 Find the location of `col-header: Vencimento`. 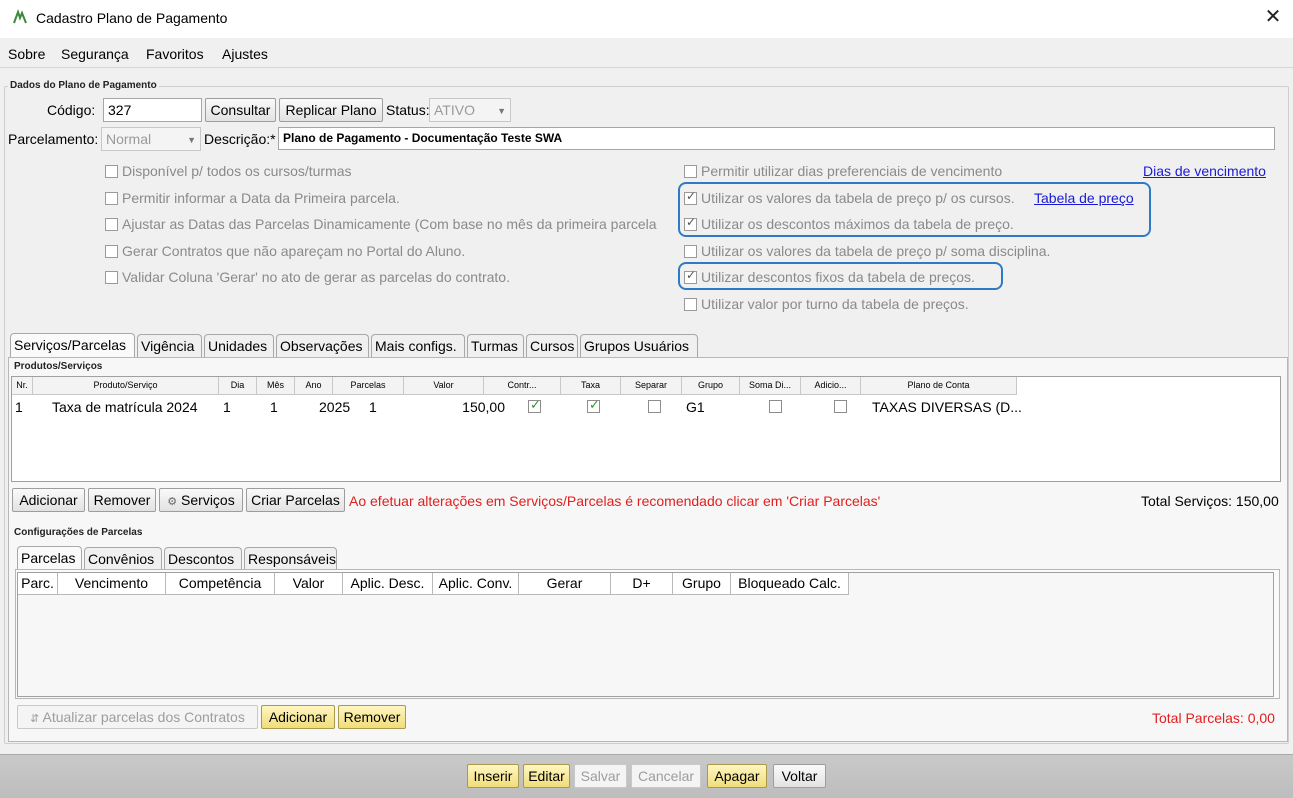

col-header: Vencimento is located at coordinates (112, 584).